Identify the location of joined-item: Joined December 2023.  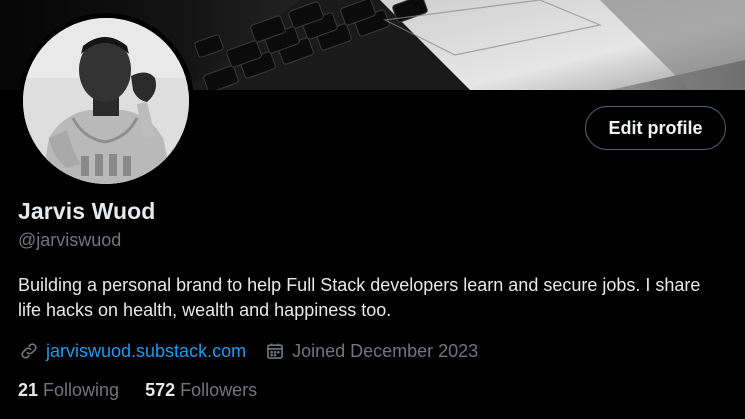
(371, 351).